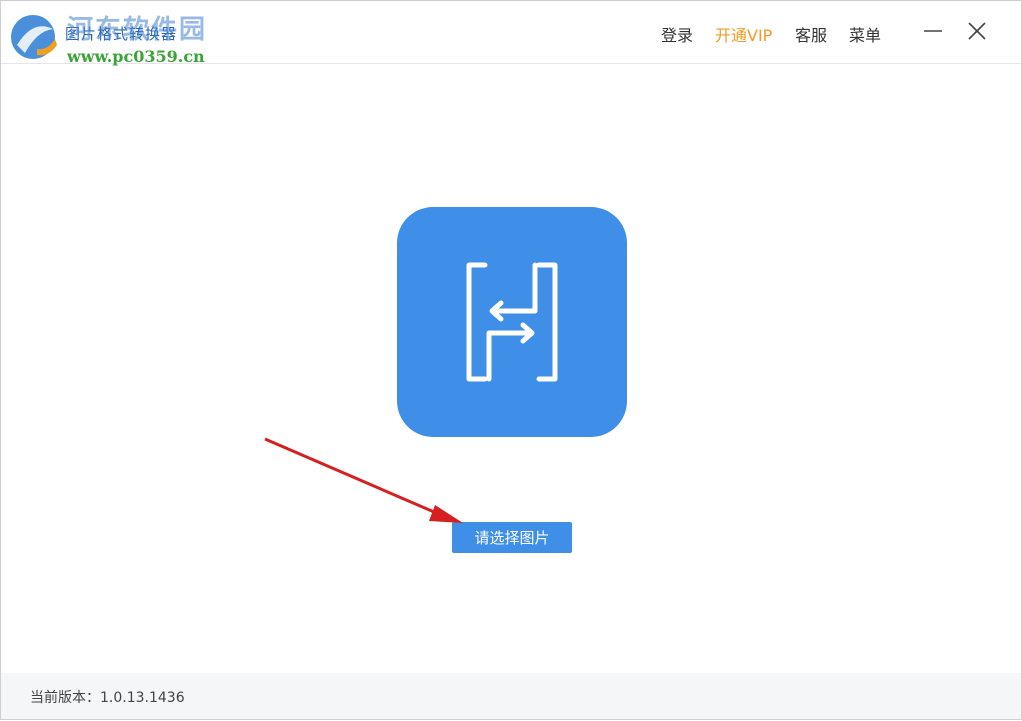 The image size is (1022, 721). What do you see at coordinates (677, 34) in the screenshot?
I see `login-link: 登录` at bounding box center [677, 34].